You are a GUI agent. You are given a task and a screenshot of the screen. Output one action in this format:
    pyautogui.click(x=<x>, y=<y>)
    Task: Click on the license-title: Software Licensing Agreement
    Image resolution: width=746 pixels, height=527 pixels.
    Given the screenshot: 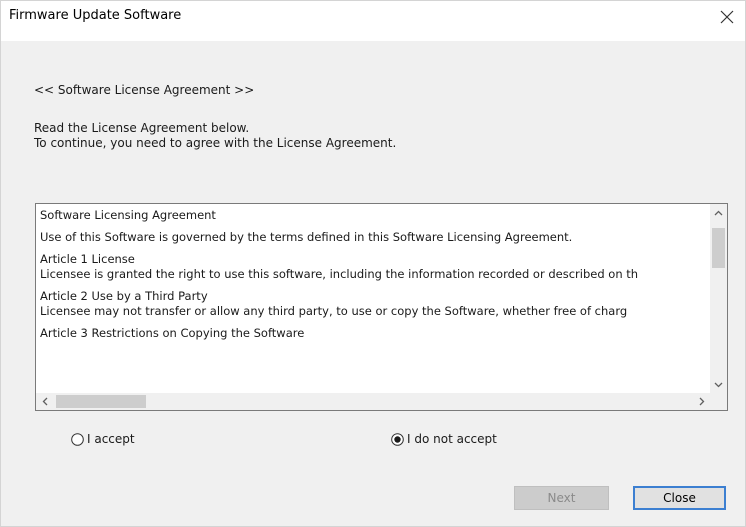 What is the action you would take?
    pyautogui.click(x=128, y=215)
    